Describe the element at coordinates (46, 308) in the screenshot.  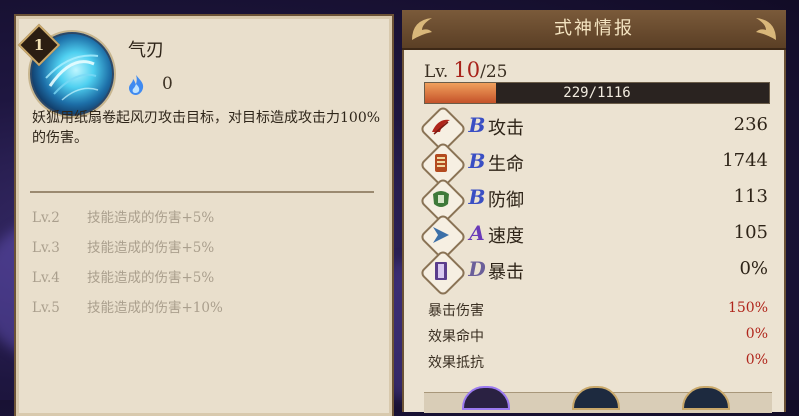
I see `upgrade-level: Lv.5` at that location.